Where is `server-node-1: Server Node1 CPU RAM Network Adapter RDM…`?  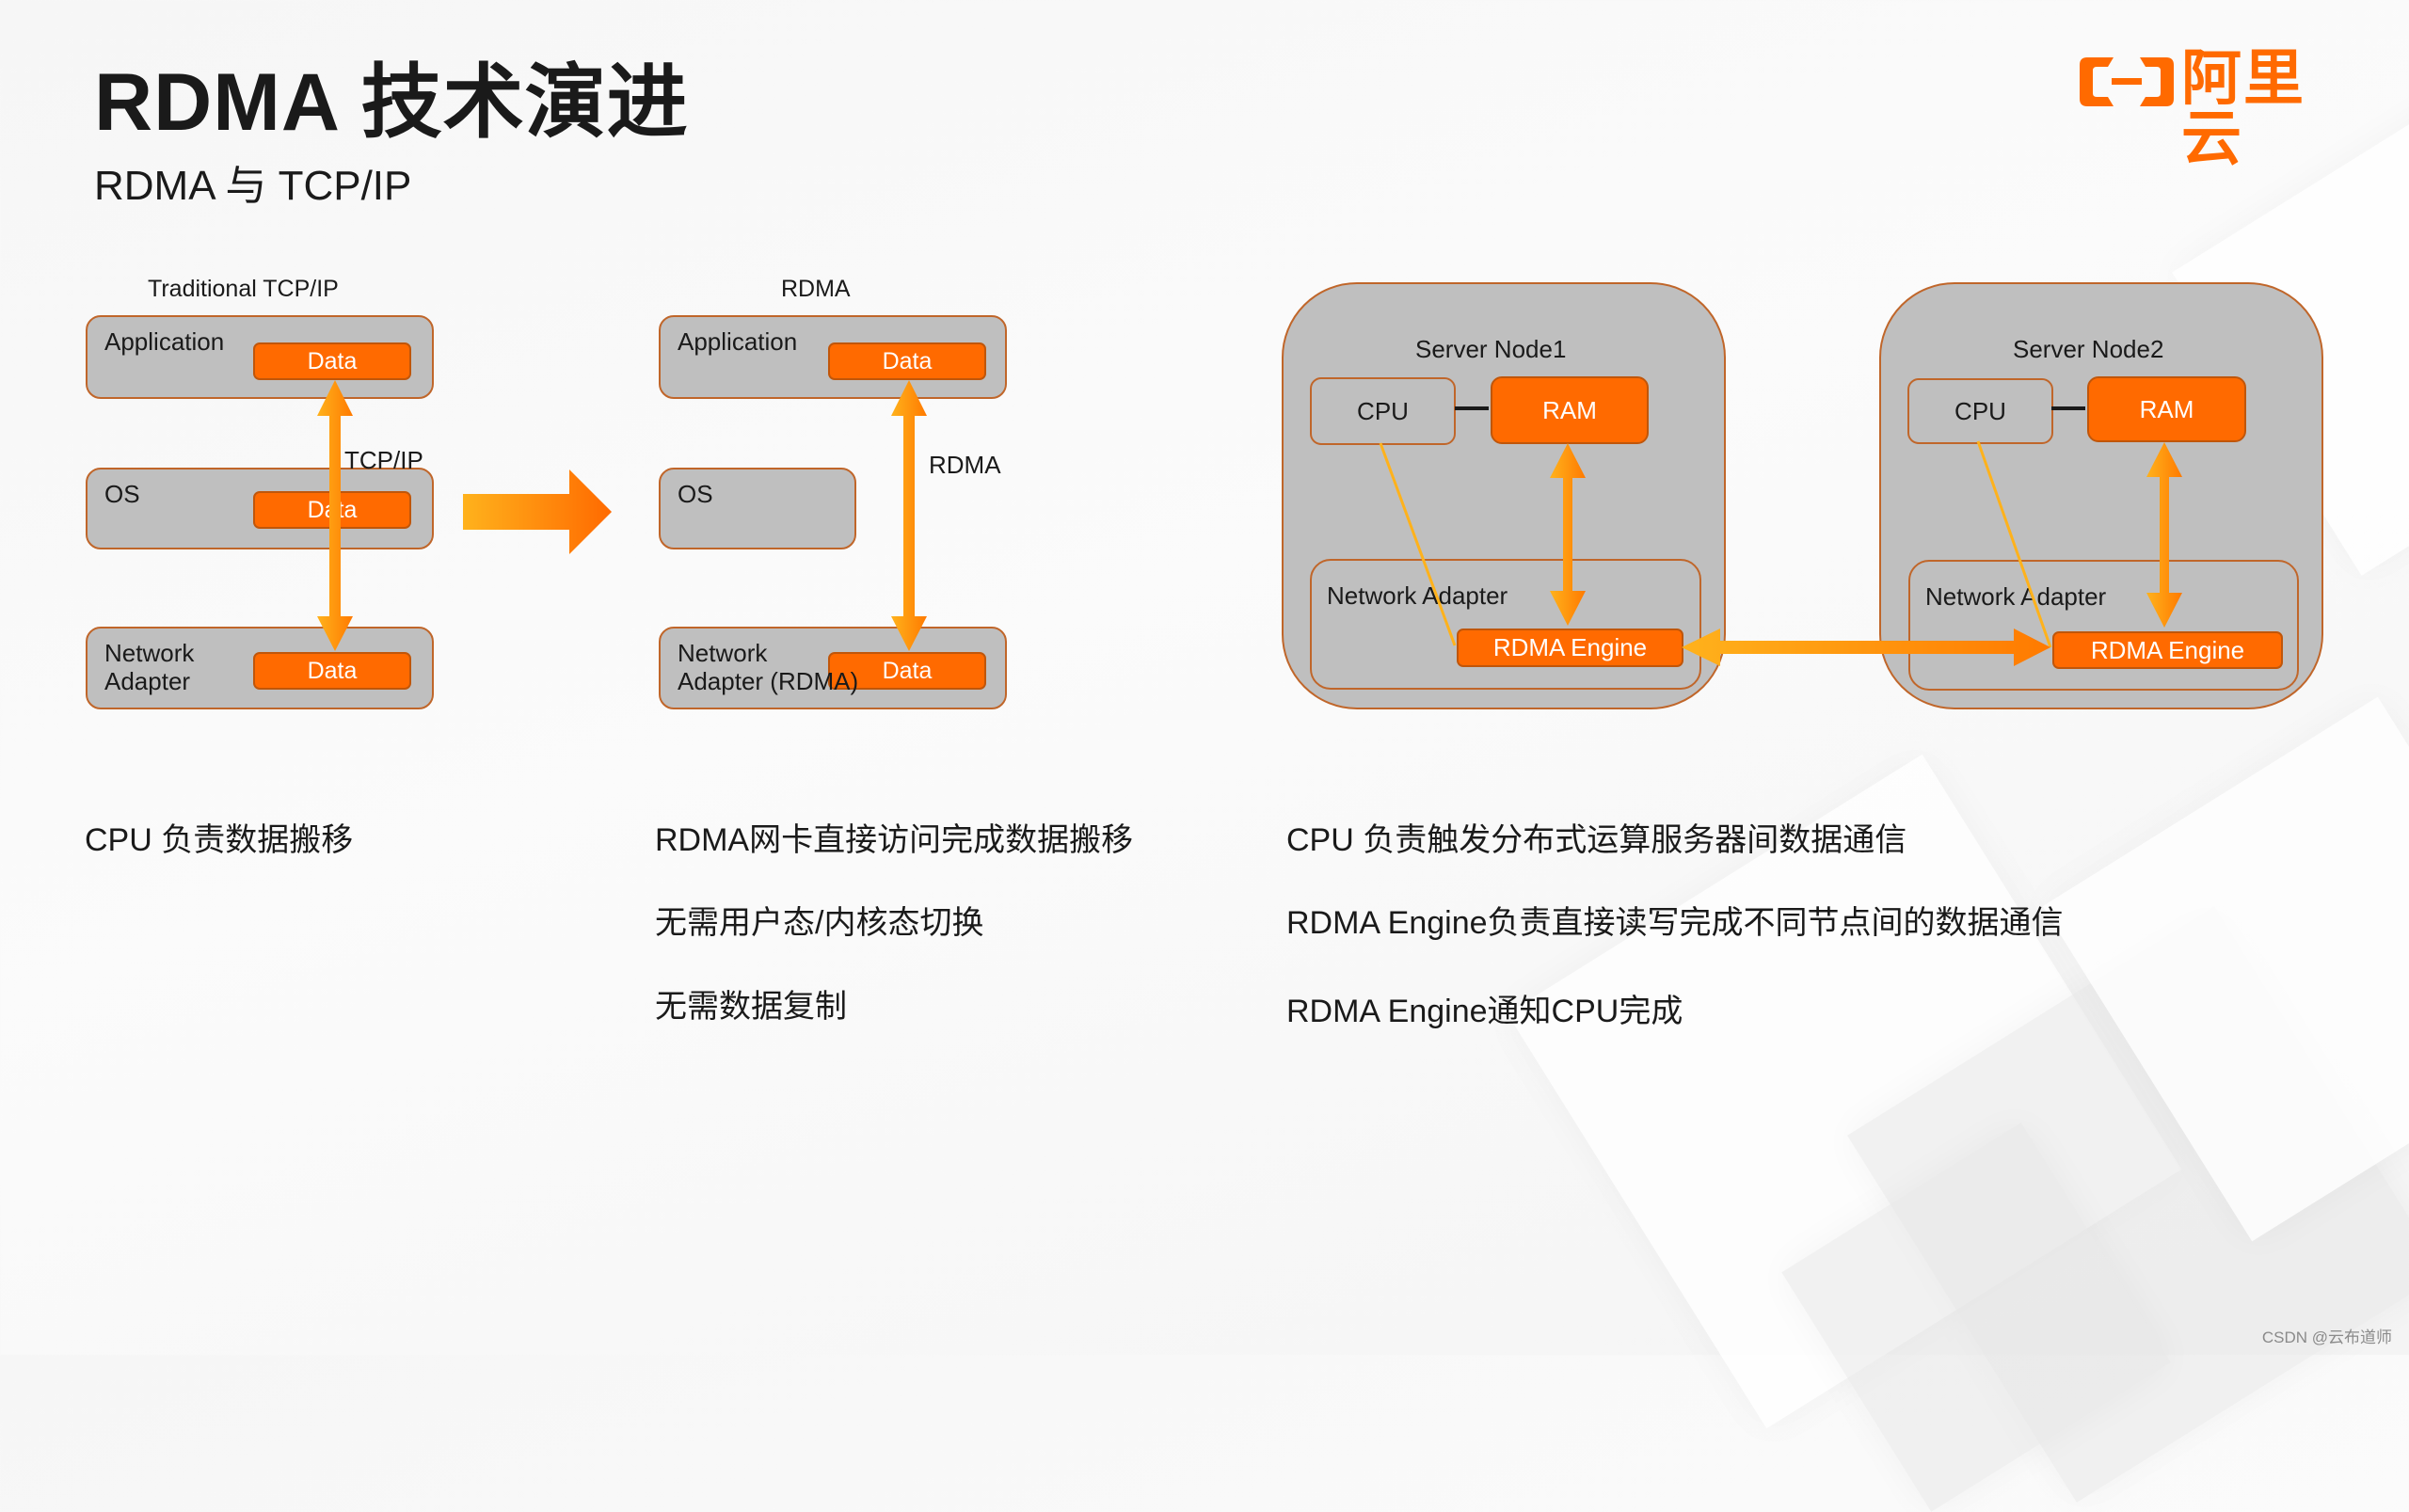 server-node-1: Server Node1 CPU RAM Network Adapter RDM… is located at coordinates (1504, 495).